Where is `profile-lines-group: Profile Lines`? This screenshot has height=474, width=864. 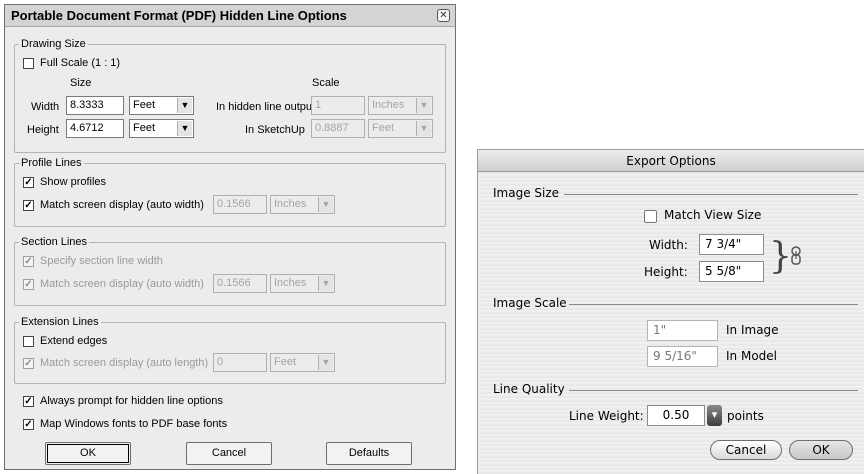 profile-lines-group: Profile Lines is located at coordinates (230, 192).